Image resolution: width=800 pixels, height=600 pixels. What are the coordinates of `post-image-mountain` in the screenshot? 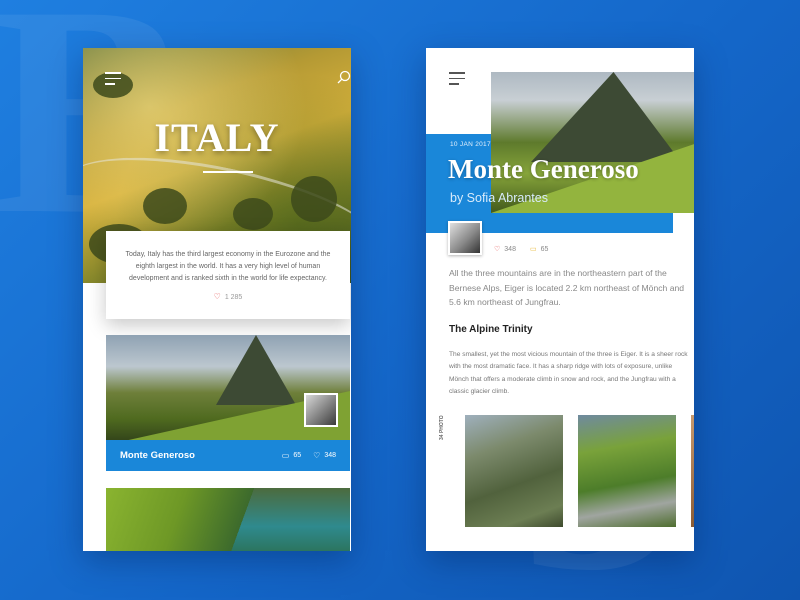 It's located at (256, 370).